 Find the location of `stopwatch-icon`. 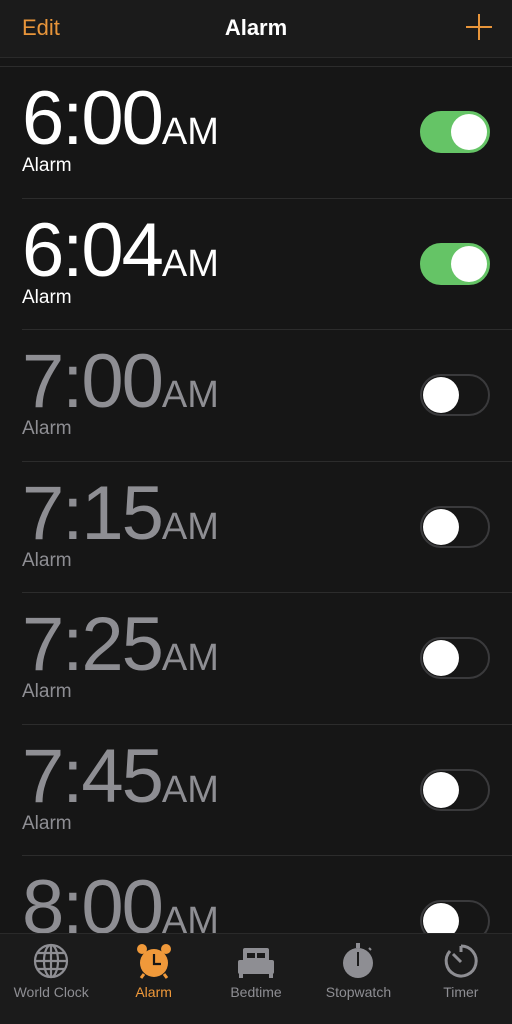

stopwatch-icon is located at coordinates (358, 960).